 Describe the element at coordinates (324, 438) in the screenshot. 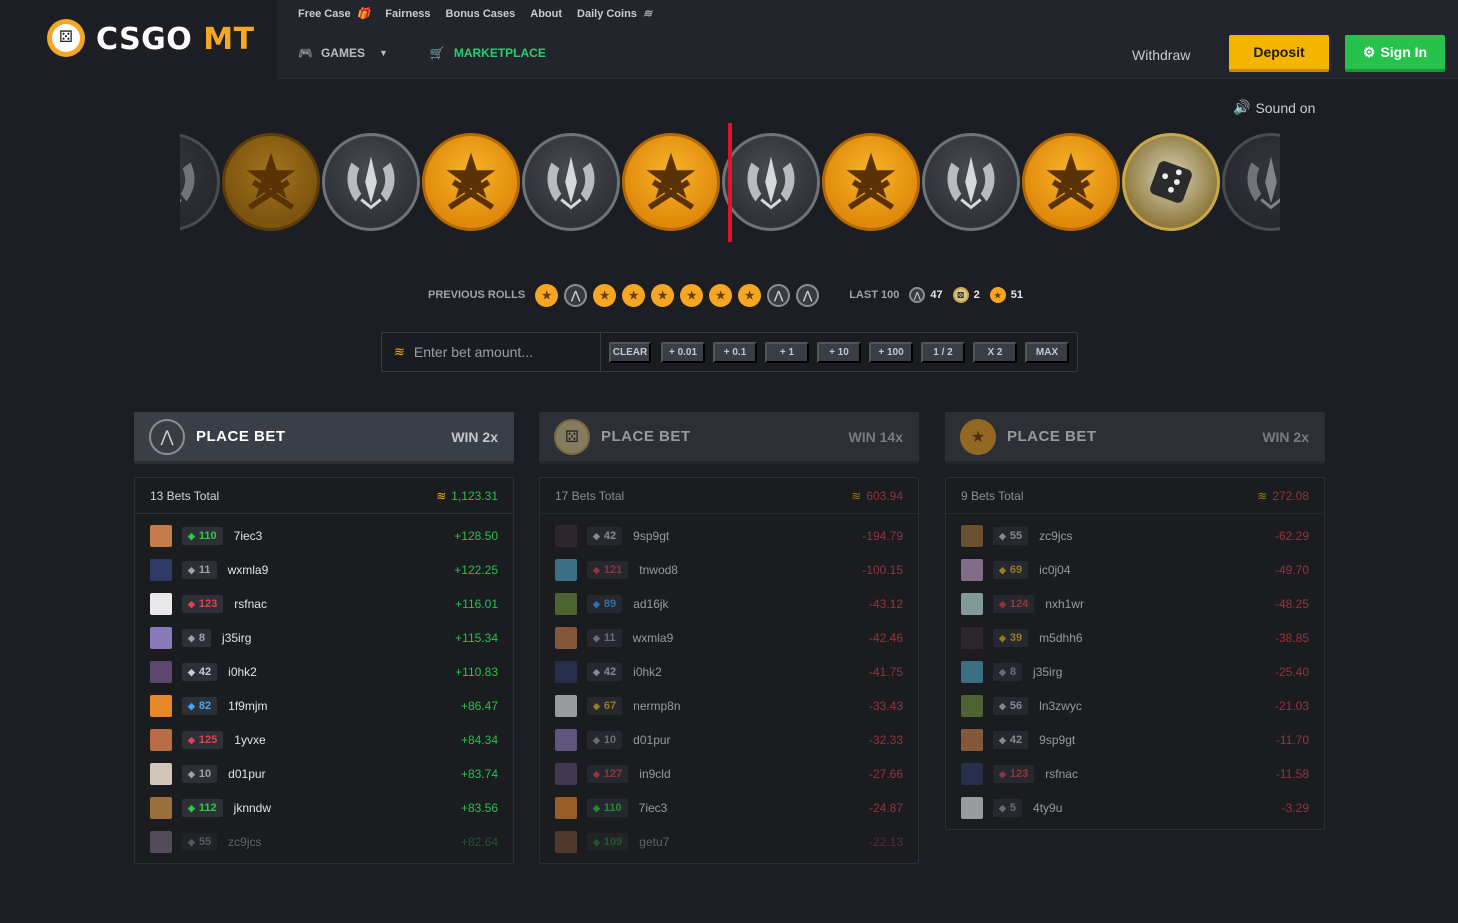

I see `place-bet-ct-button: ⋀ PLACE BET WIN 2x` at that location.